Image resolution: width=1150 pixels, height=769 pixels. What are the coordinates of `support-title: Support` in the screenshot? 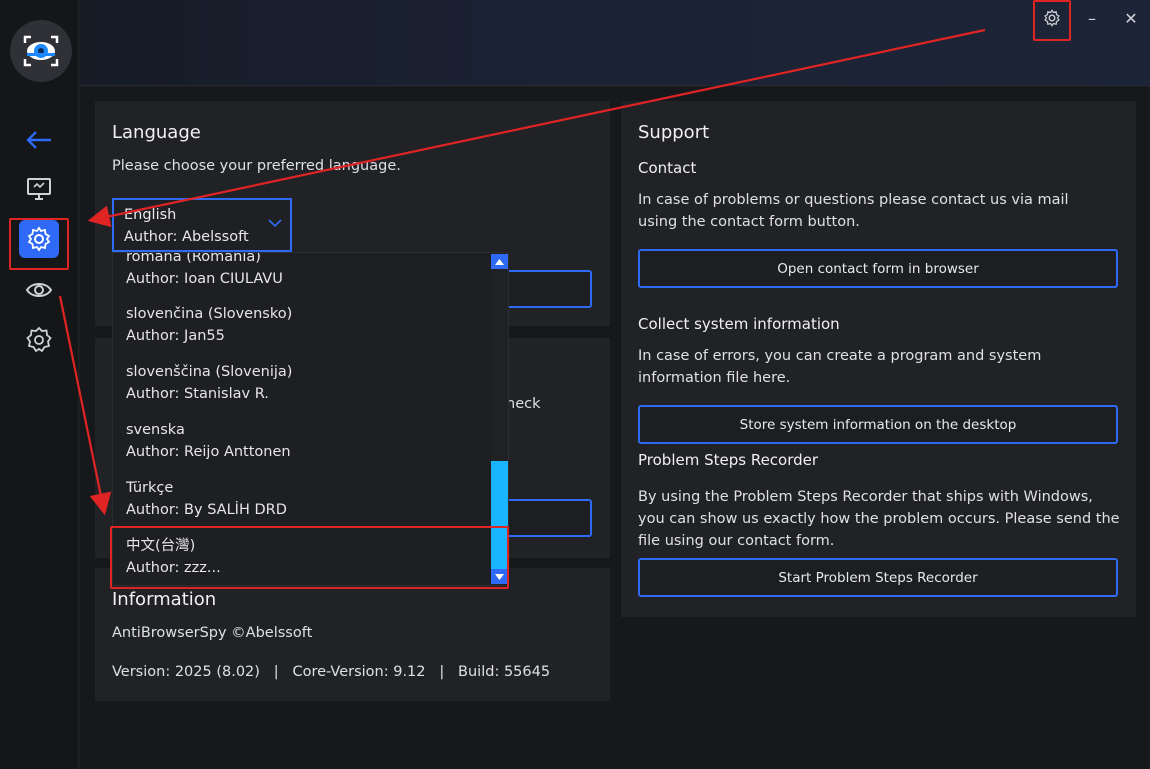 It's located at (674, 132).